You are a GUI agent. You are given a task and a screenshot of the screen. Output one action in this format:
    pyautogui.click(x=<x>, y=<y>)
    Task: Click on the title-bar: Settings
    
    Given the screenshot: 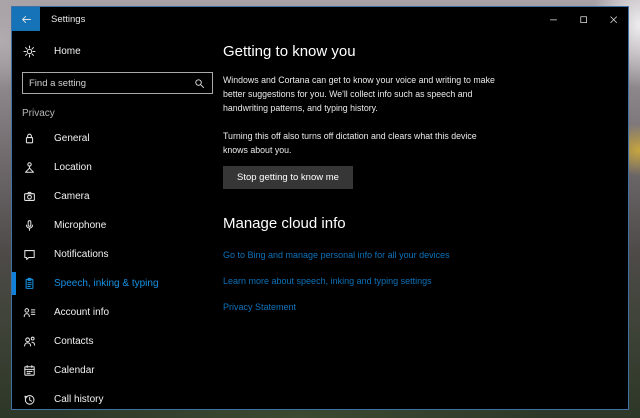 What is the action you would take?
    pyautogui.click(x=320, y=19)
    